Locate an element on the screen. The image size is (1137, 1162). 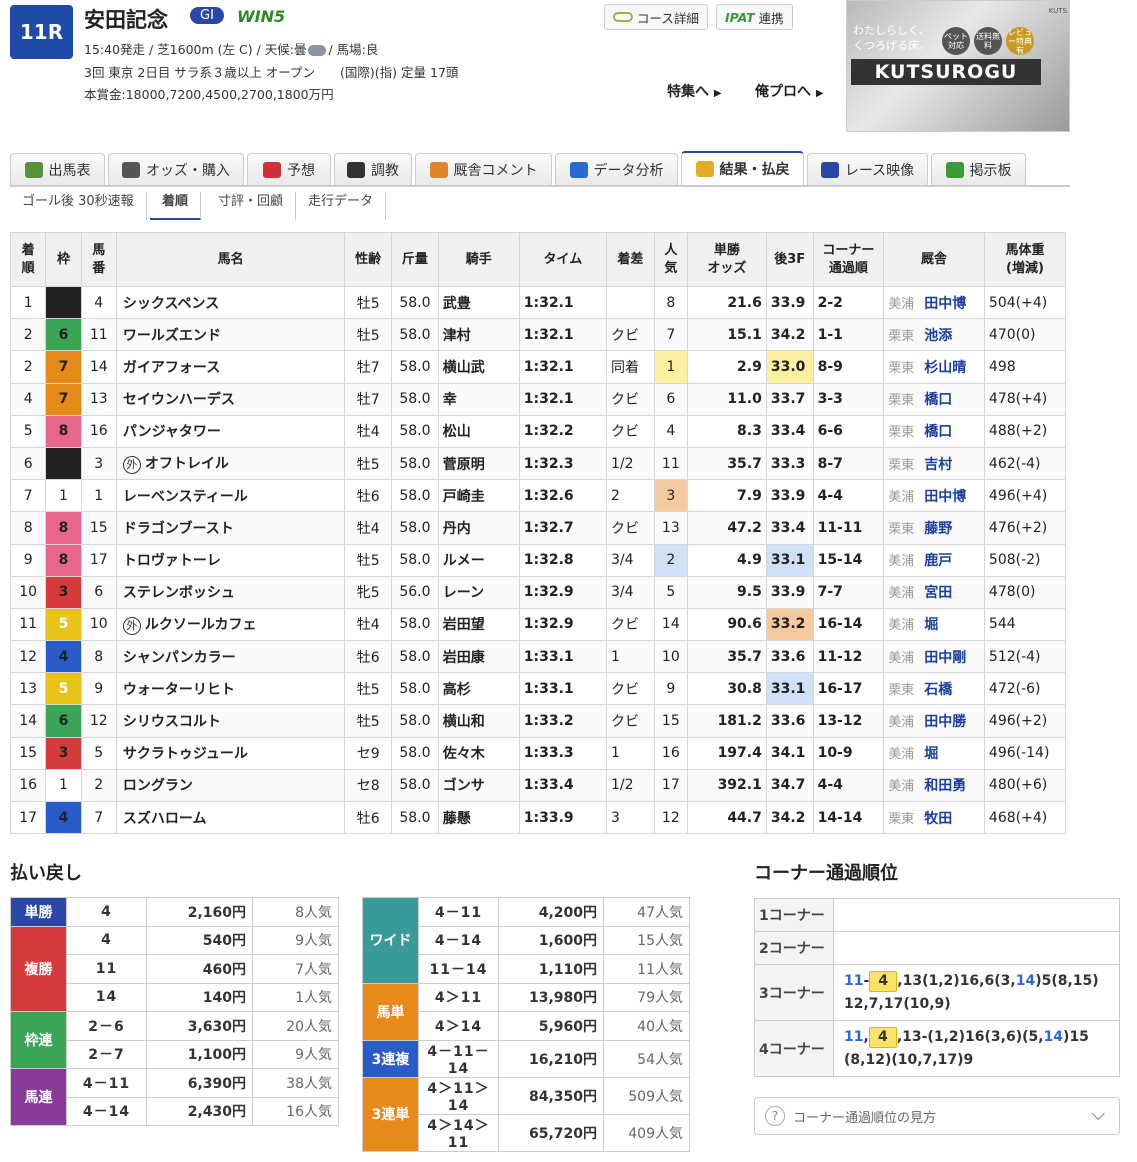
trainer-link: 和田勇 is located at coordinates (945, 786).